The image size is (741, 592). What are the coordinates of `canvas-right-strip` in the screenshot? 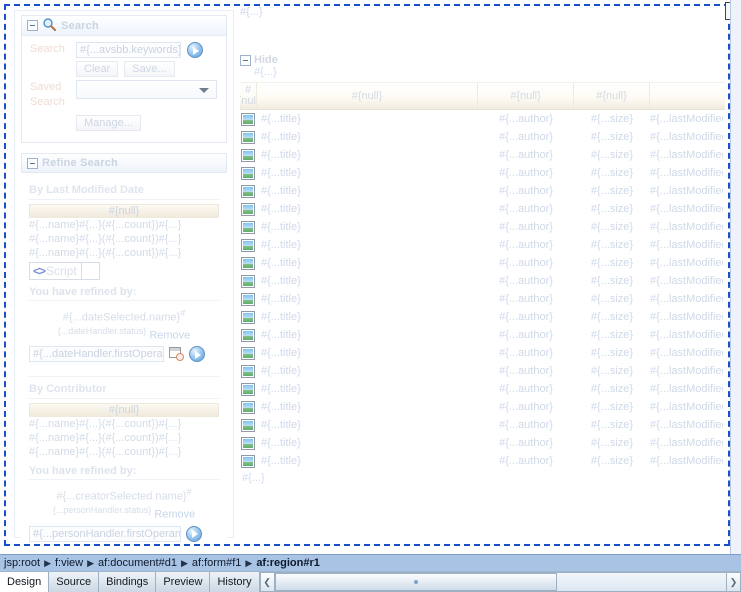 It's located at (735, 277).